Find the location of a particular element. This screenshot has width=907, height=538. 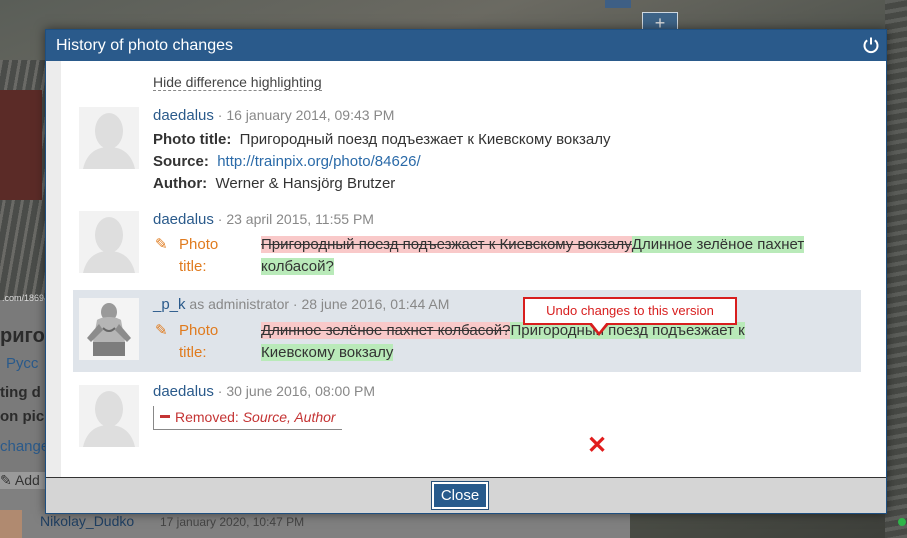

deleted-text: Длинное зелёное пахнет колбасой? is located at coordinates (386, 330).